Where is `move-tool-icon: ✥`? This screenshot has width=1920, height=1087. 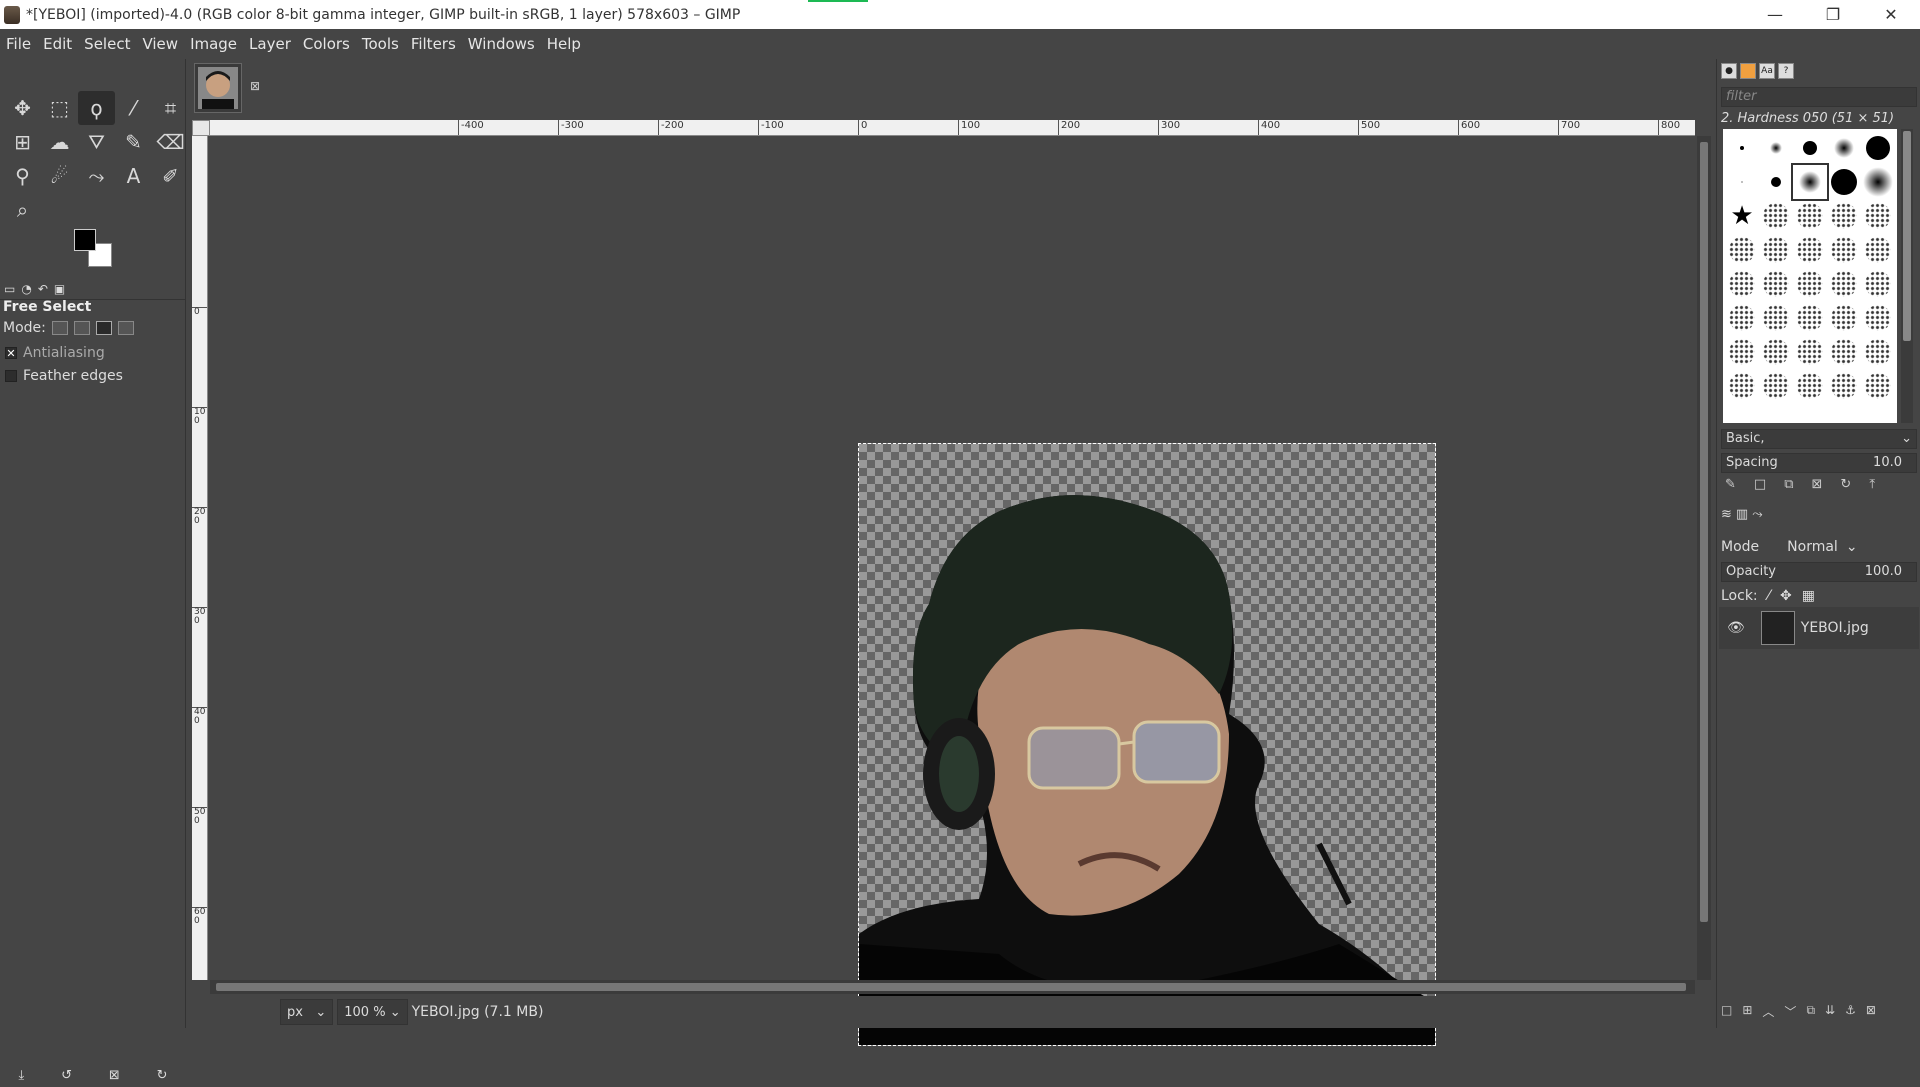 move-tool-icon: ✥ is located at coordinates (22, 108).